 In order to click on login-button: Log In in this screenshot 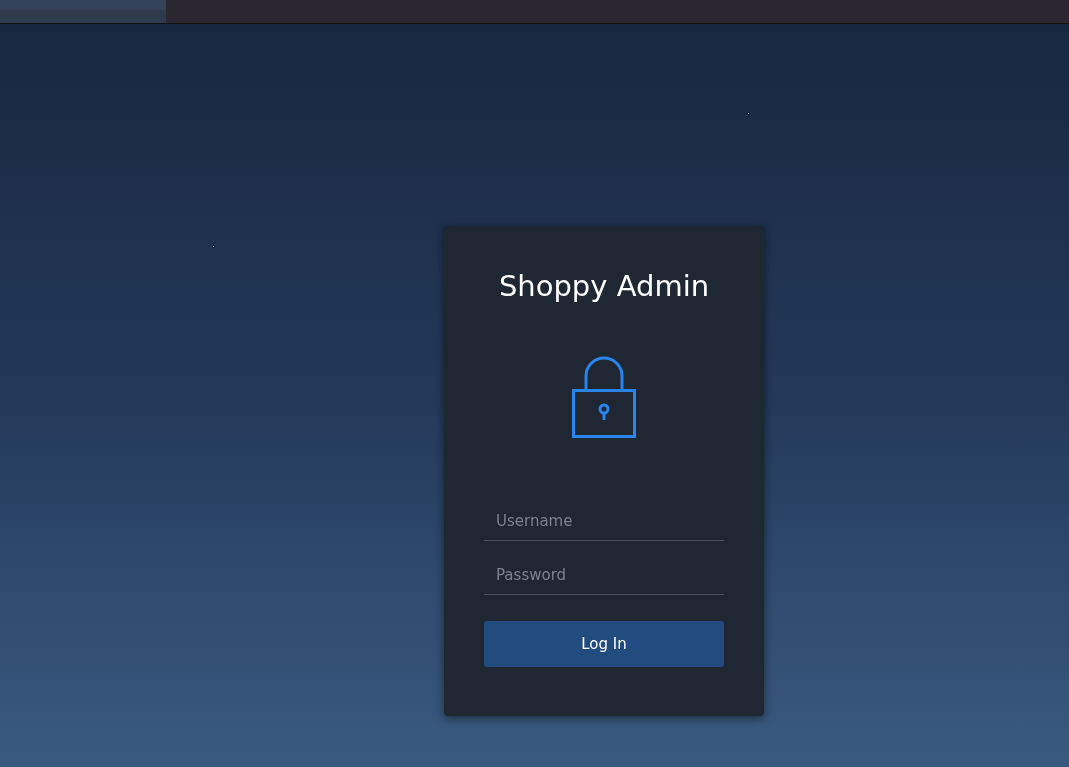, I will do `click(604, 644)`.